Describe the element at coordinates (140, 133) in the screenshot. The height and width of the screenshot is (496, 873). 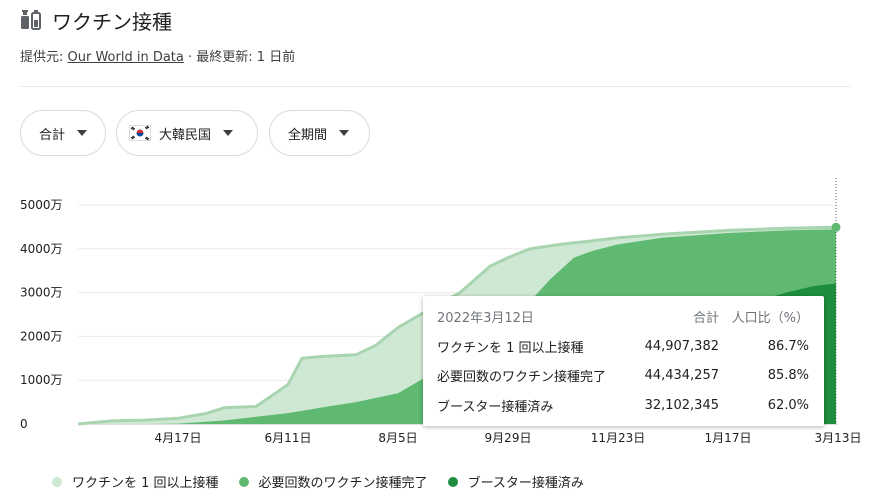
I see `korea-flag-icon` at that location.